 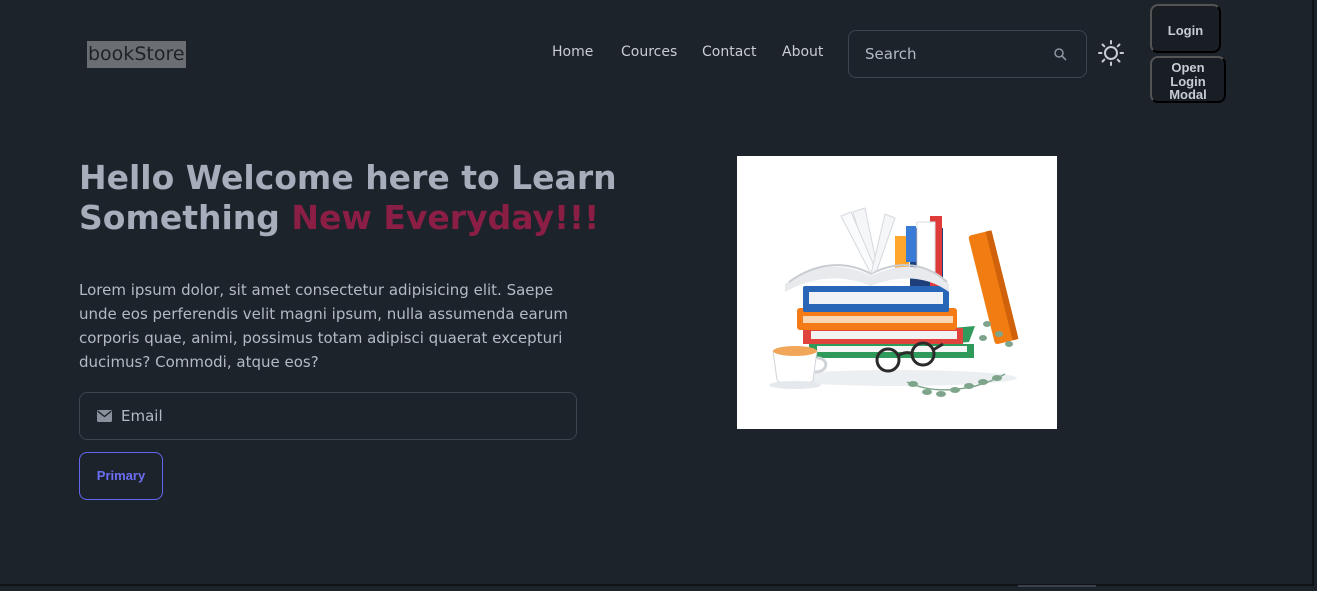 What do you see at coordinates (136, 54) in the screenshot?
I see `brand-logo: bookStore` at bounding box center [136, 54].